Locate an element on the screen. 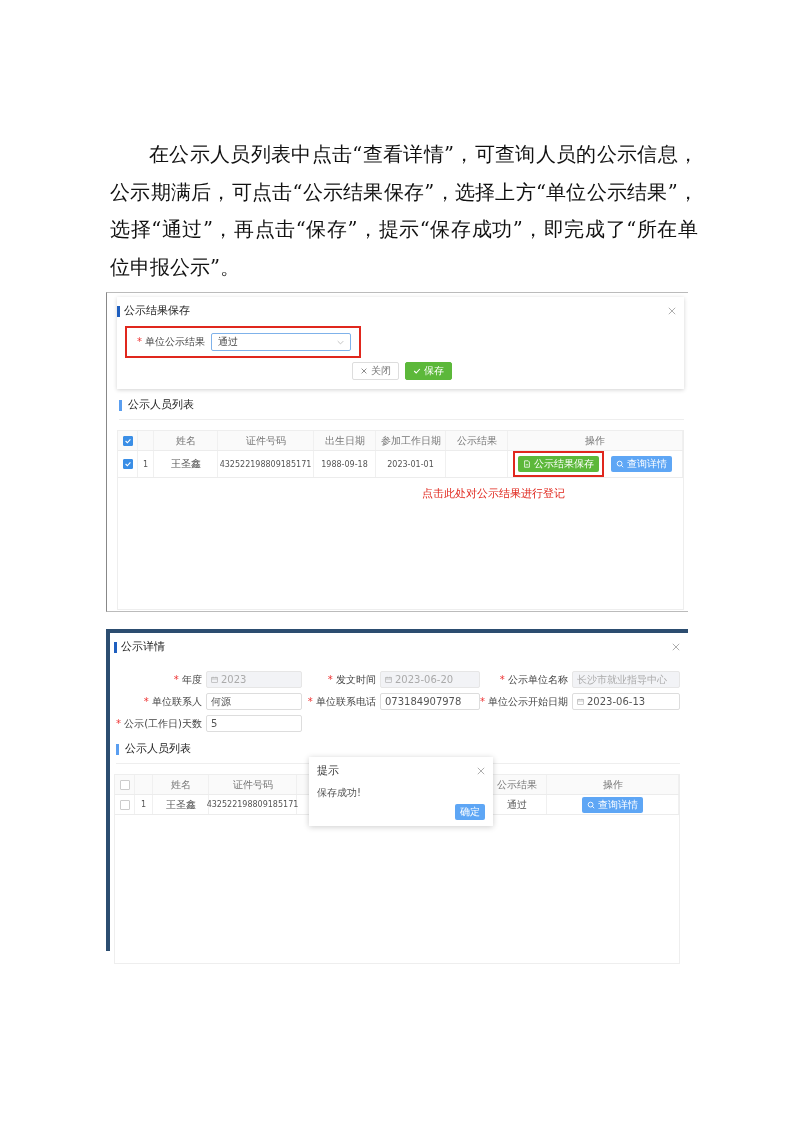 This screenshot has height=1122, width=793. close-button: 关闭 is located at coordinates (375, 371).